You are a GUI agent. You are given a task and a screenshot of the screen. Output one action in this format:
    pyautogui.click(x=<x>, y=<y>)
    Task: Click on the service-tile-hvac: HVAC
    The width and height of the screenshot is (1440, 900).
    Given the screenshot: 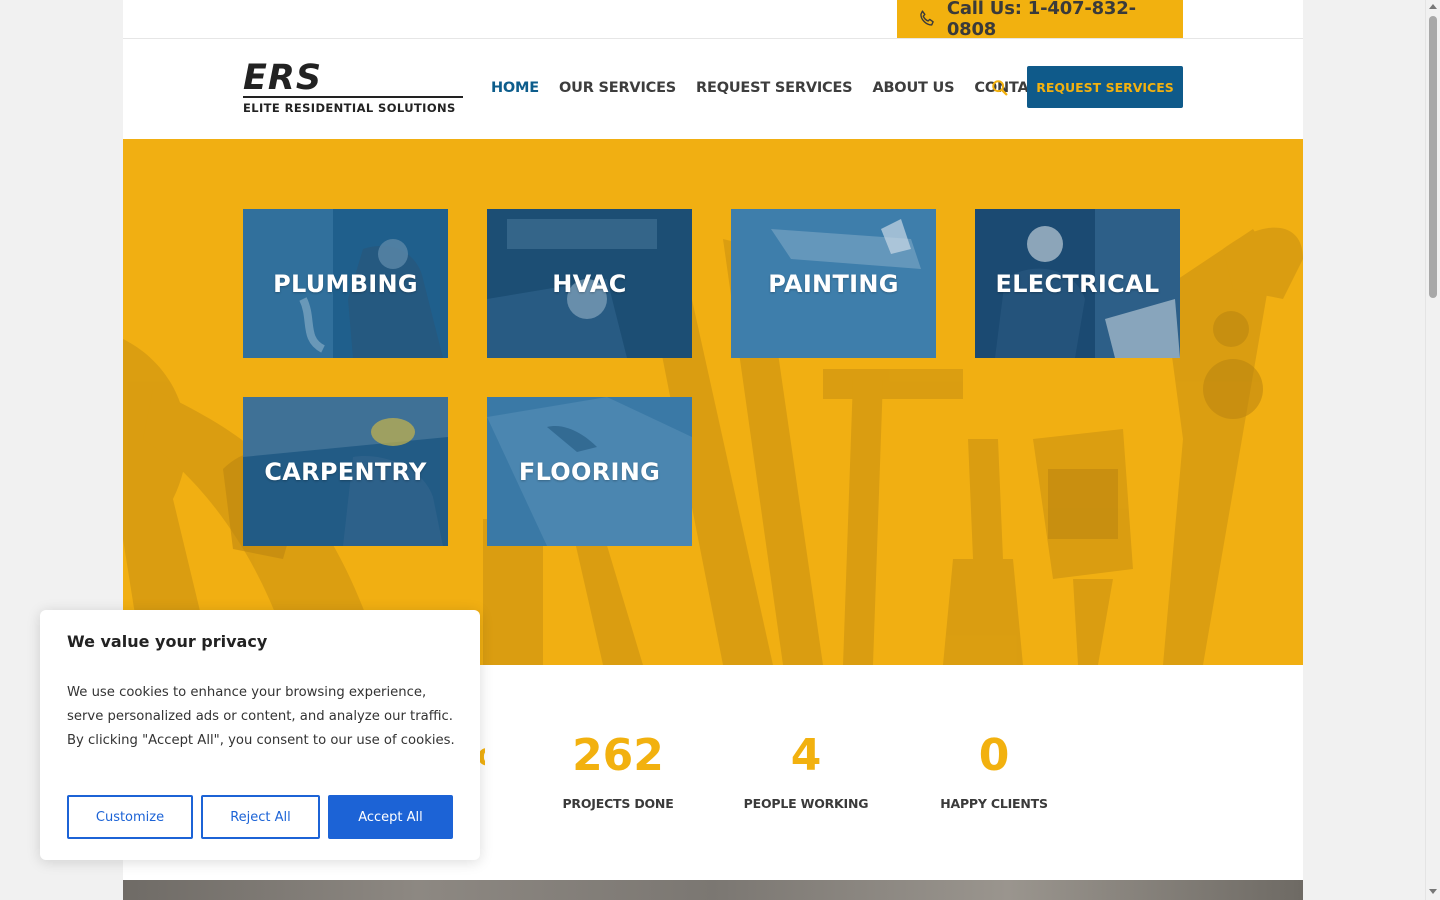 What is the action you would take?
    pyautogui.click(x=589, y=283)
    